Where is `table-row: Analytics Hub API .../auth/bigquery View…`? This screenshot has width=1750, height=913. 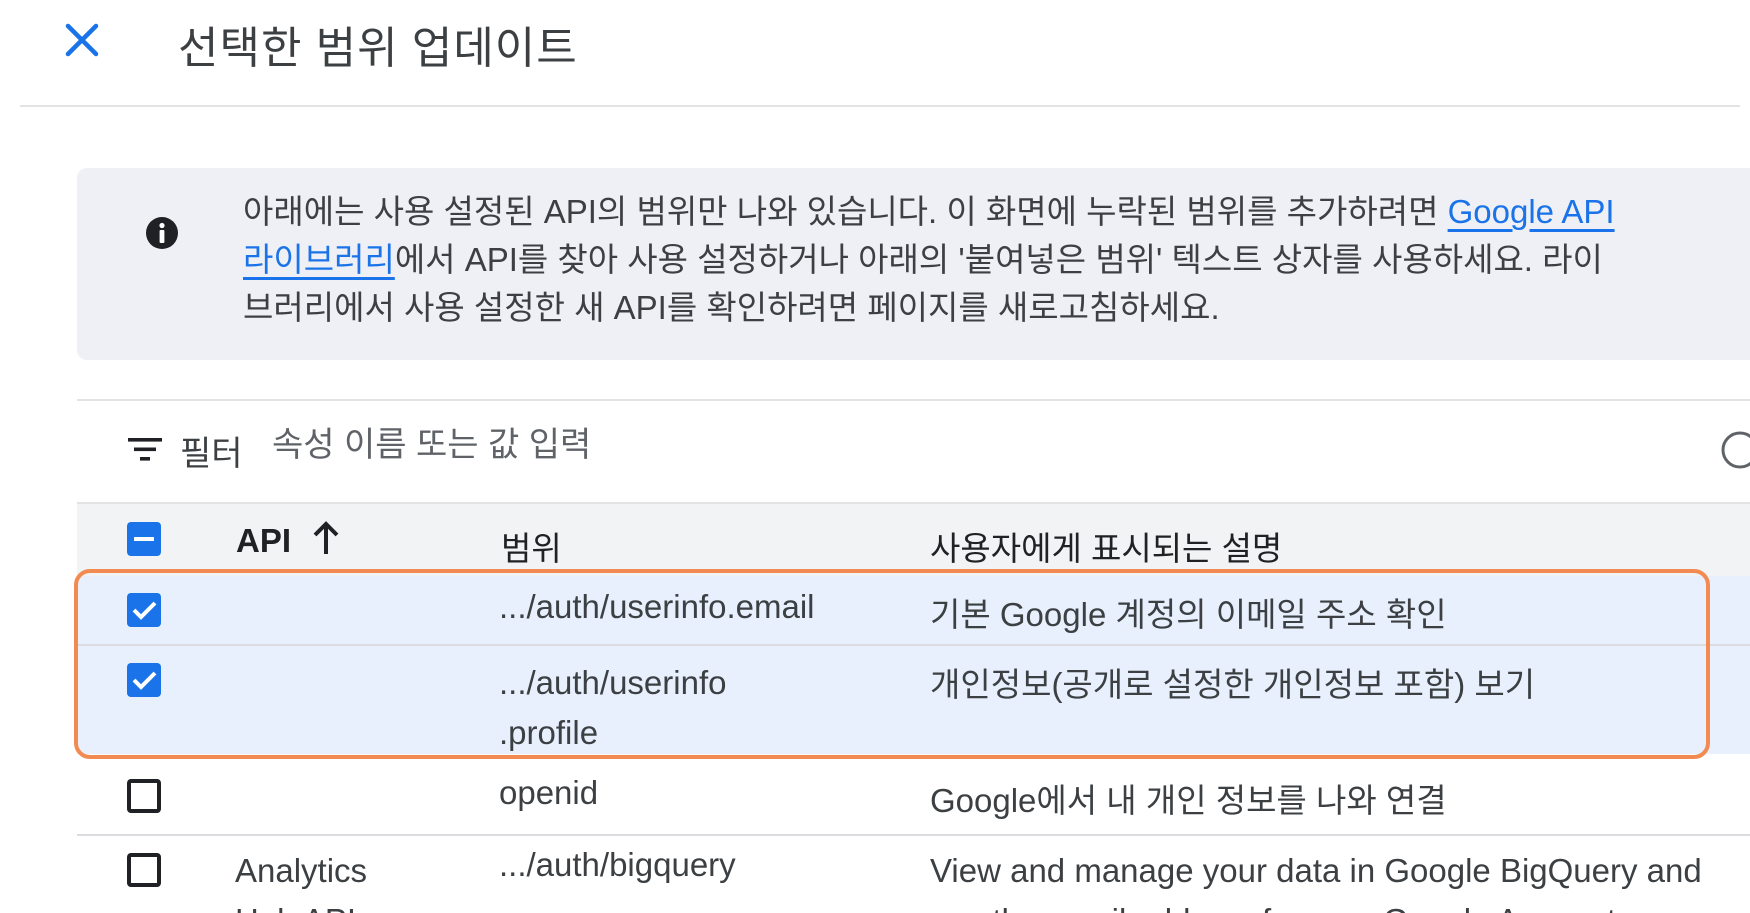 table-row: Analytics Hub API .../auth/bigquery View… is located at coordinates (913, 874).